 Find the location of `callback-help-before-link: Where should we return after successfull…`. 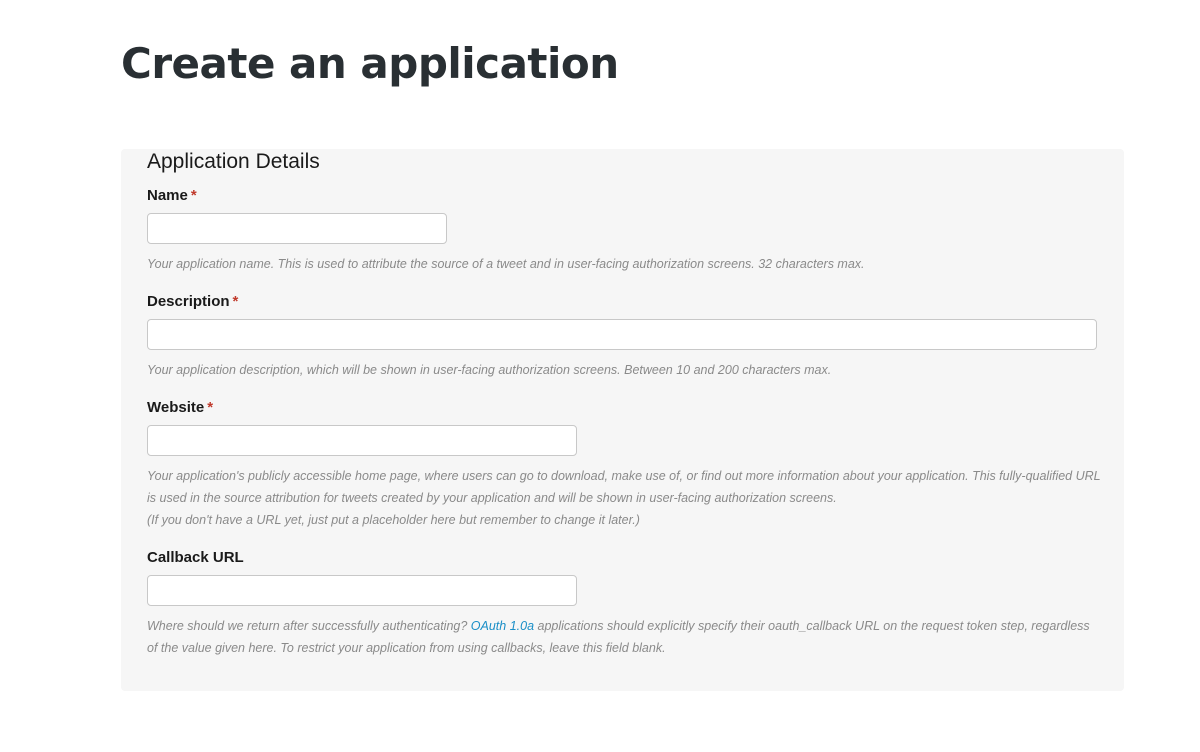

callback-help-before-link: Where should we return after successfull… is located at coordinates (309, 626).